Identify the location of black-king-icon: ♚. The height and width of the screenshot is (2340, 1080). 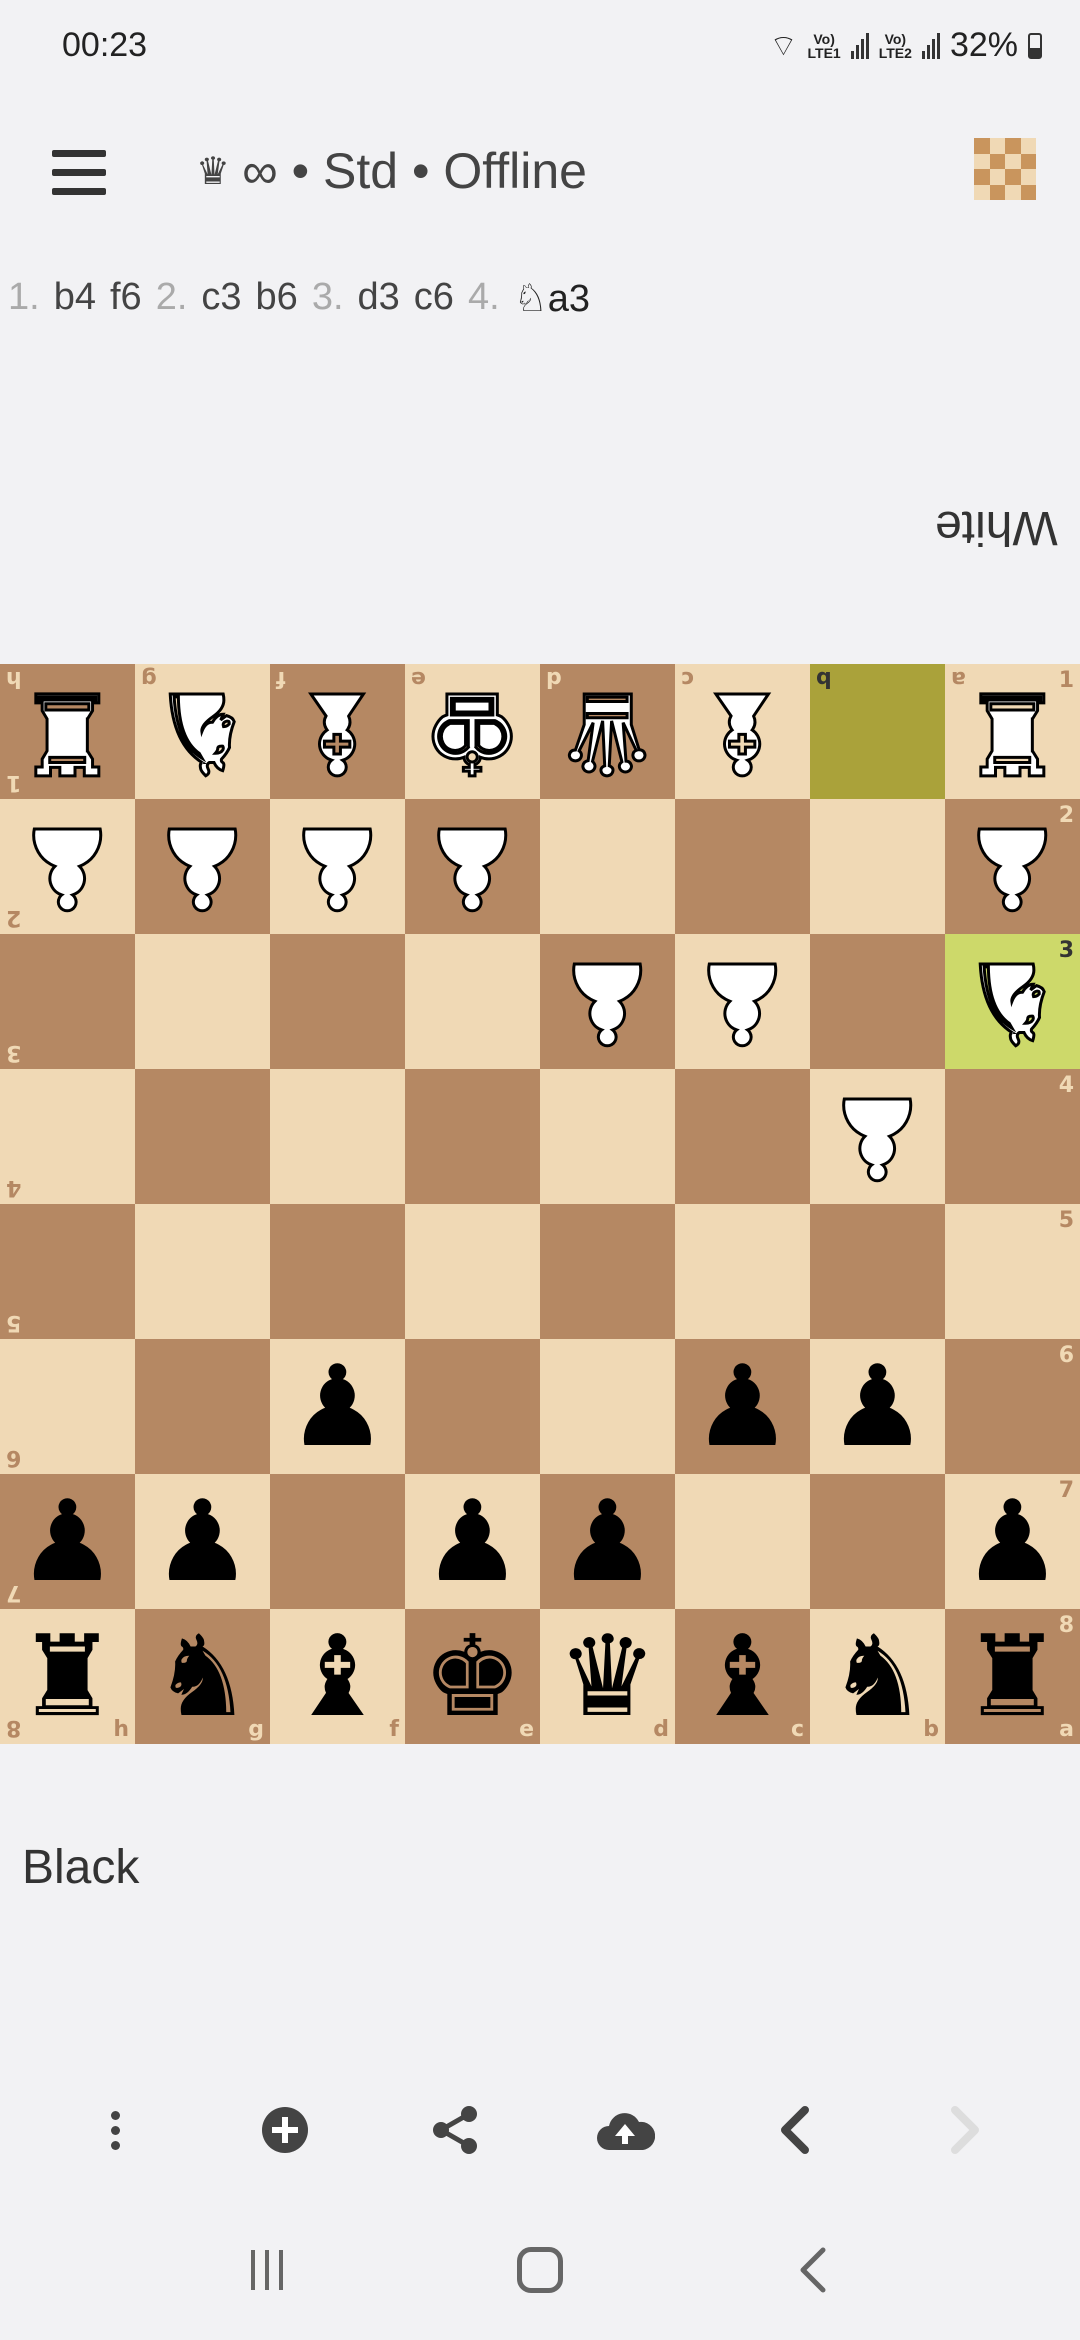
(472, 1677).